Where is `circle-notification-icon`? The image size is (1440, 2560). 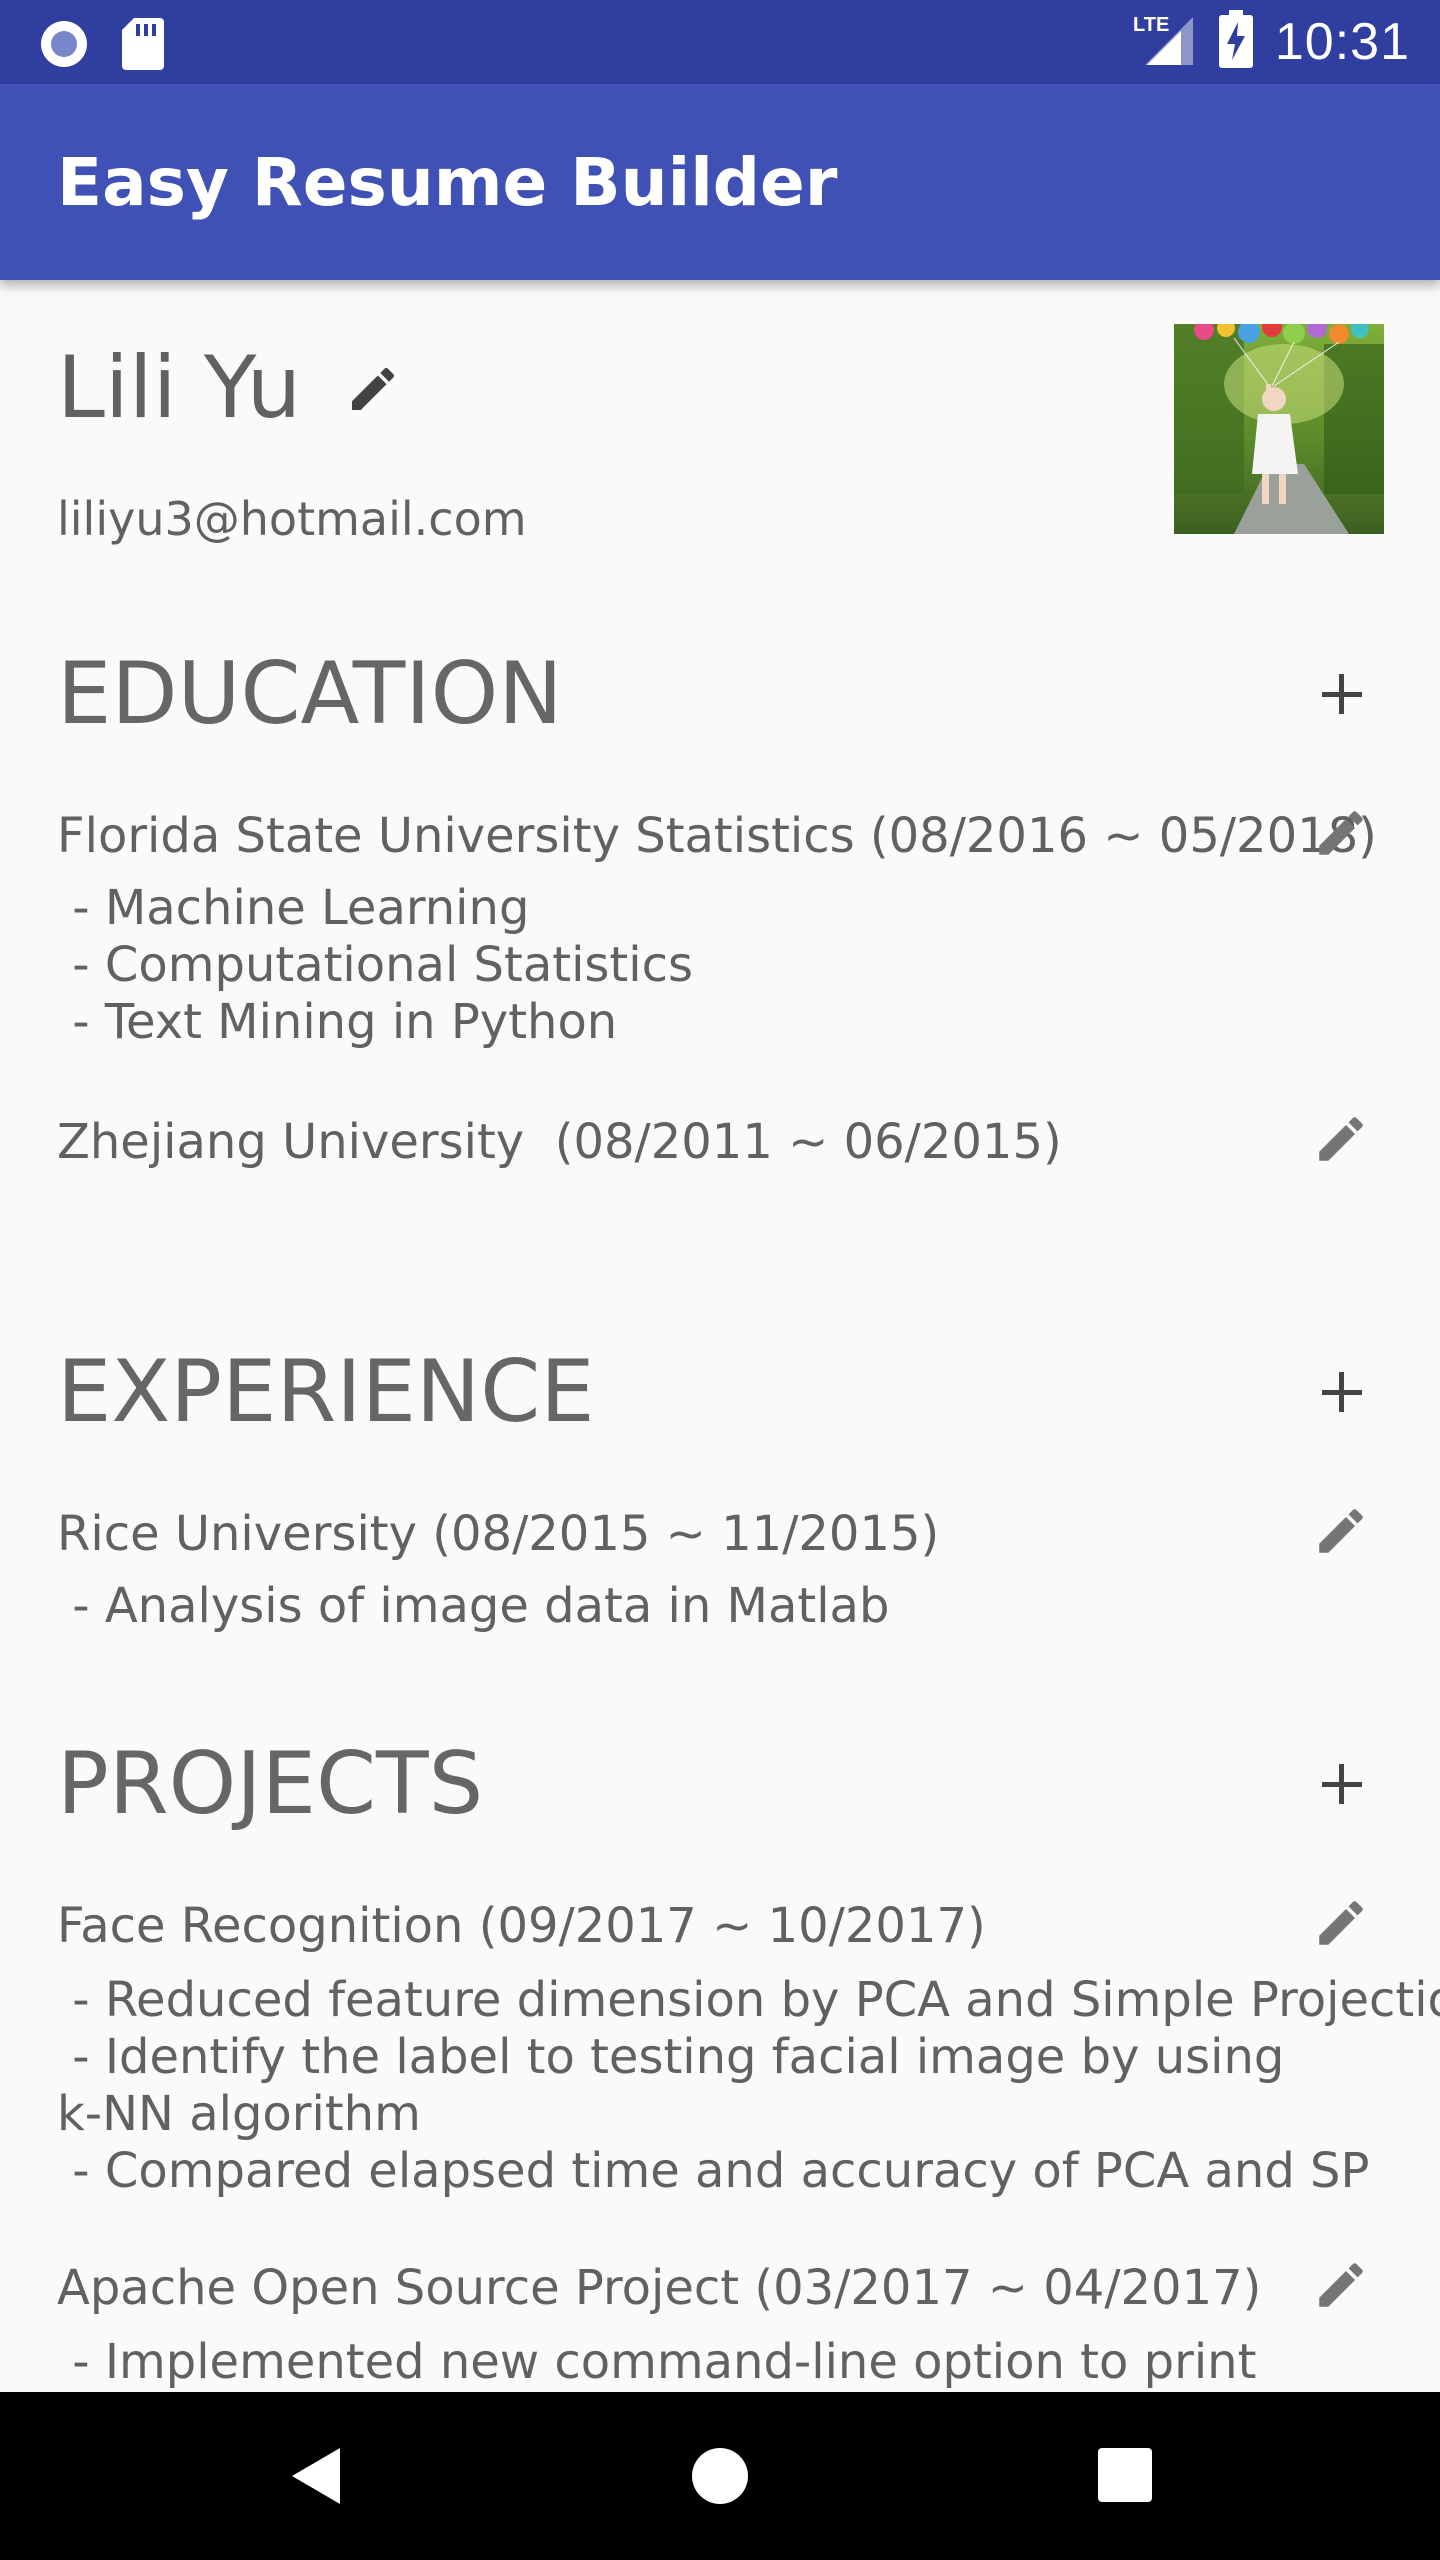
circle-notification-icon is located at coordinates (64, 46).